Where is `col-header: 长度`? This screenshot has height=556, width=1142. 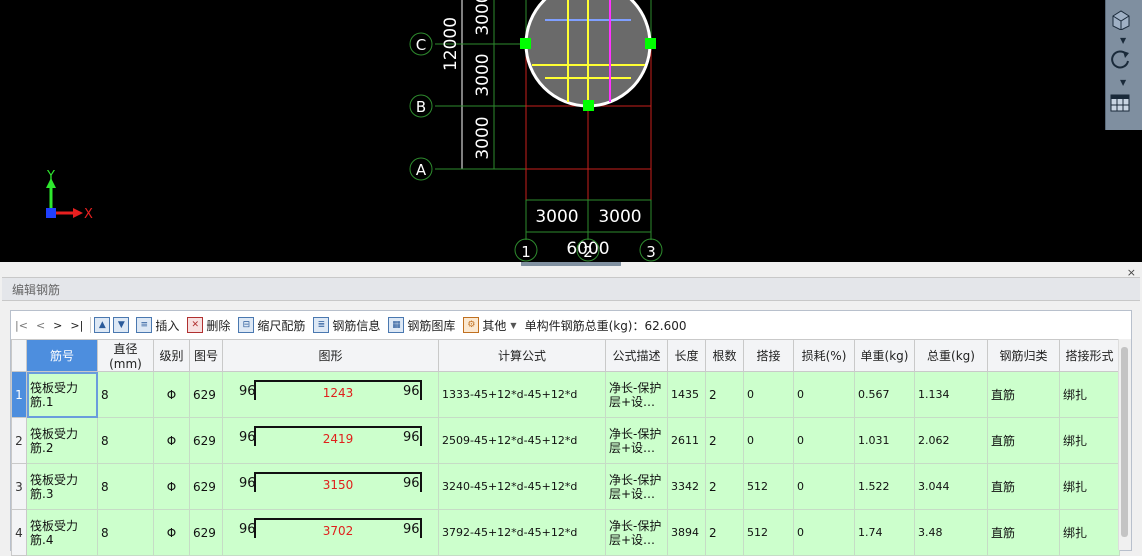 col-header: 长度 is located at coordinates (686, 355).